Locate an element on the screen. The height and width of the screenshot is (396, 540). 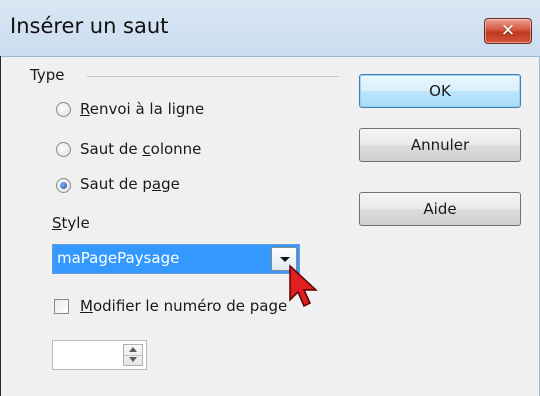
spin-divider is located at coordinates (133, 355).